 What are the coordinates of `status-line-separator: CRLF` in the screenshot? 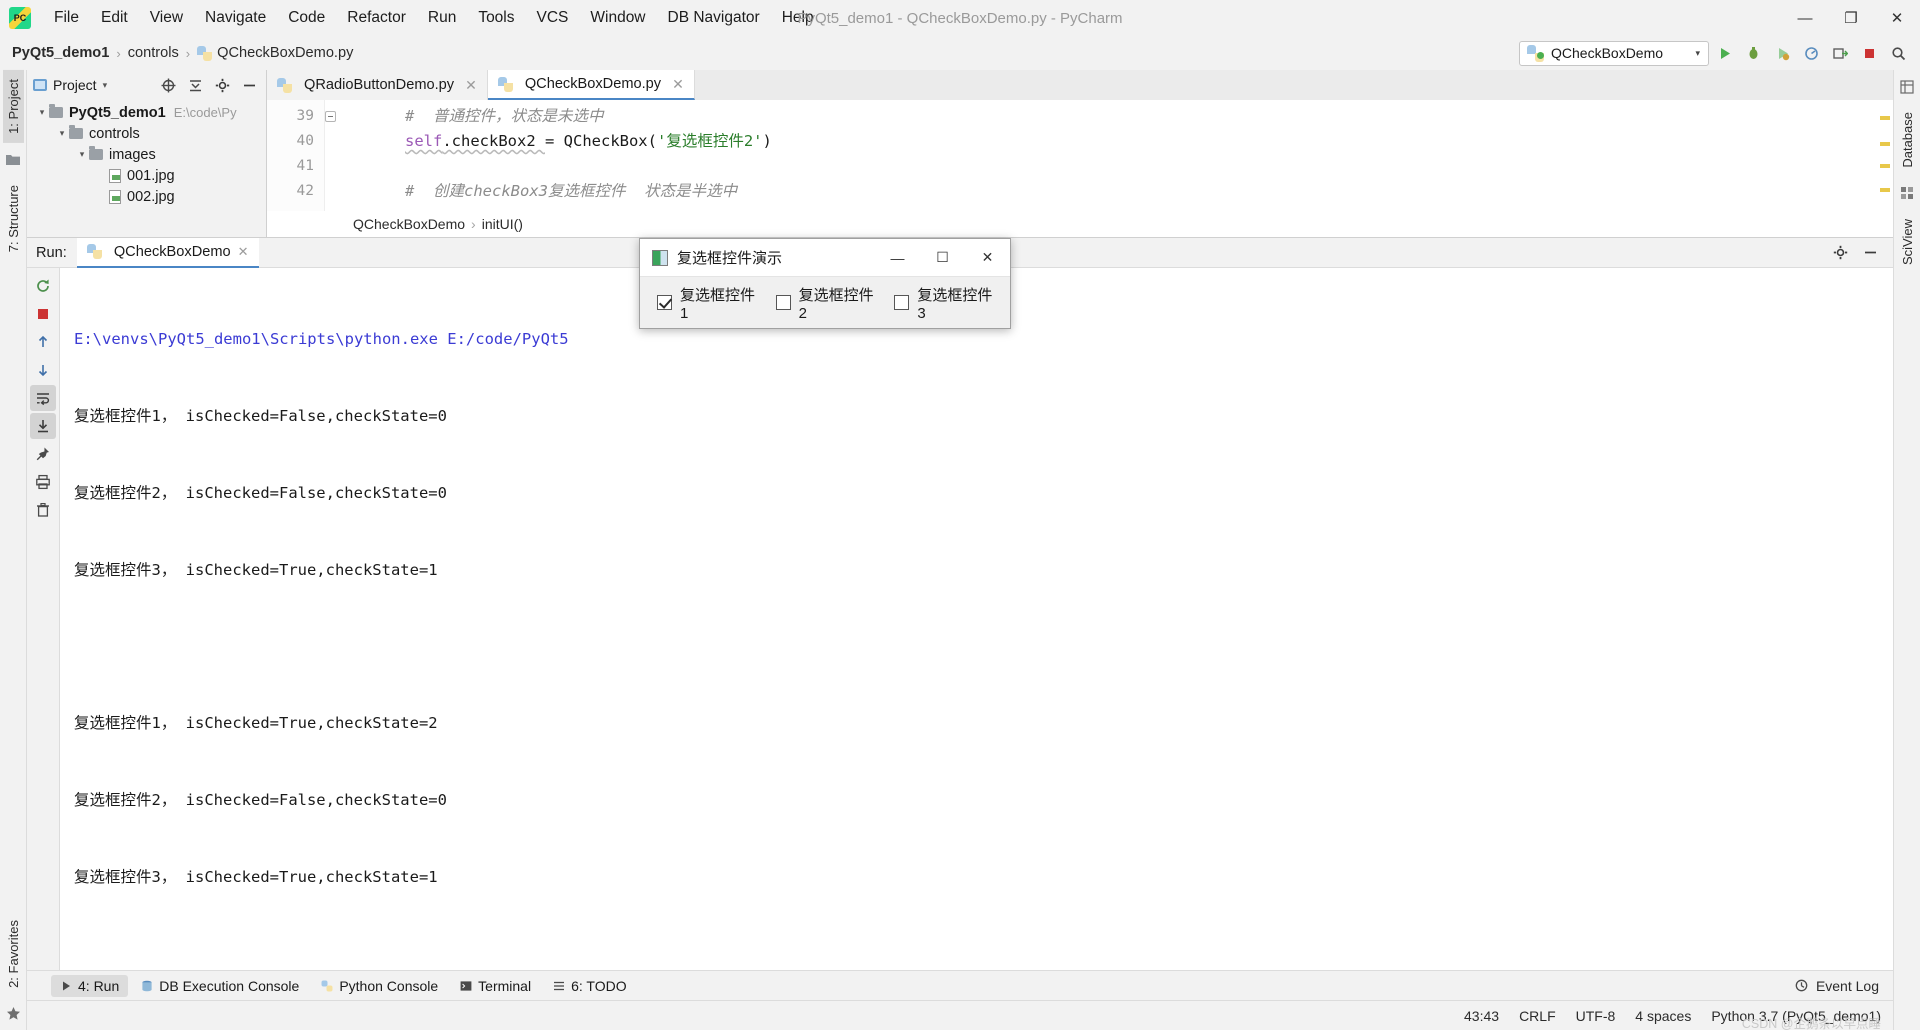 It's located at (1537, 1016).